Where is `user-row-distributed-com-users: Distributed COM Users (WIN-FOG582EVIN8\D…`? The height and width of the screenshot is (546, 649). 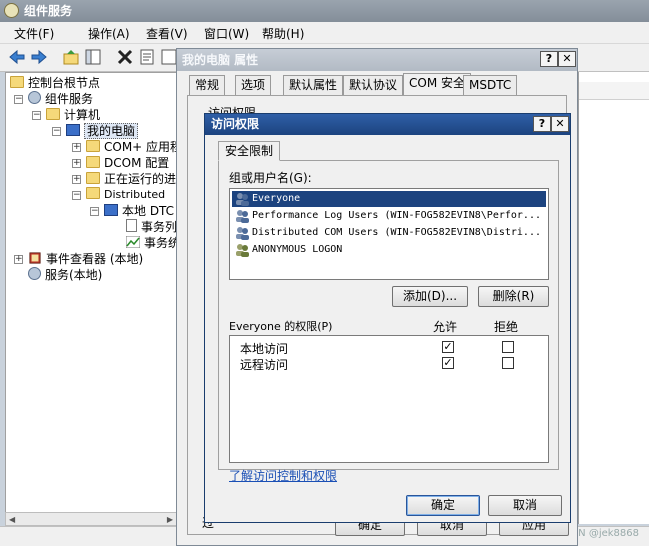 user-row-distributed-com-users: Distributed COM Users (WIN-FOG582EVIN8\D… is located at coordinates (386, 233).